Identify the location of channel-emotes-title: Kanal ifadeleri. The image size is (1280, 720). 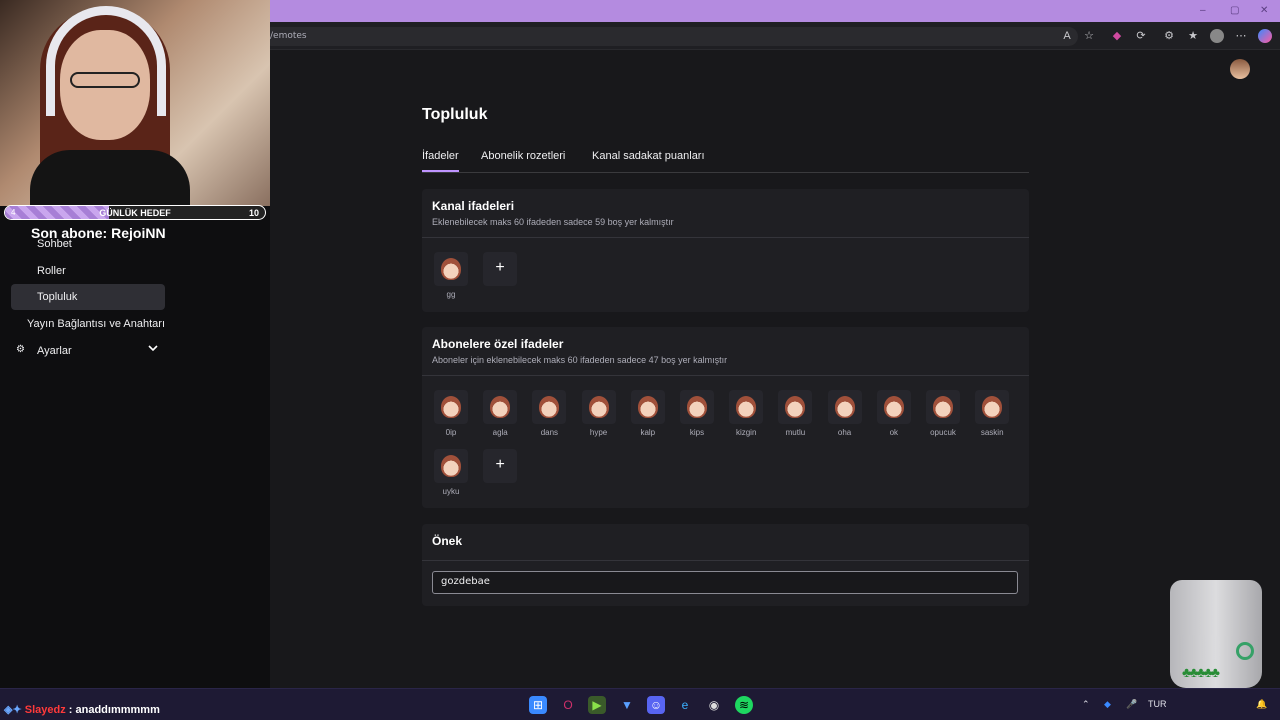
(473, 206).